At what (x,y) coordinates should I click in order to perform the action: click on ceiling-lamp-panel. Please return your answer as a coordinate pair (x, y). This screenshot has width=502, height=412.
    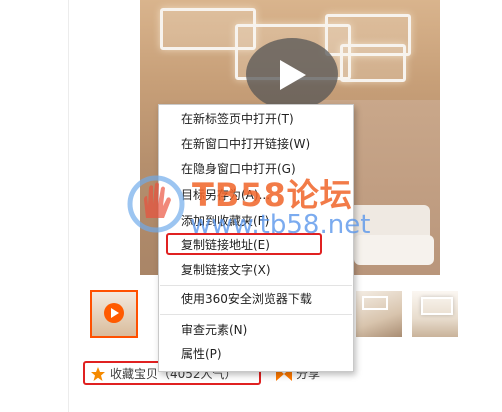
    Looking at the image, I should click on (373, 63).